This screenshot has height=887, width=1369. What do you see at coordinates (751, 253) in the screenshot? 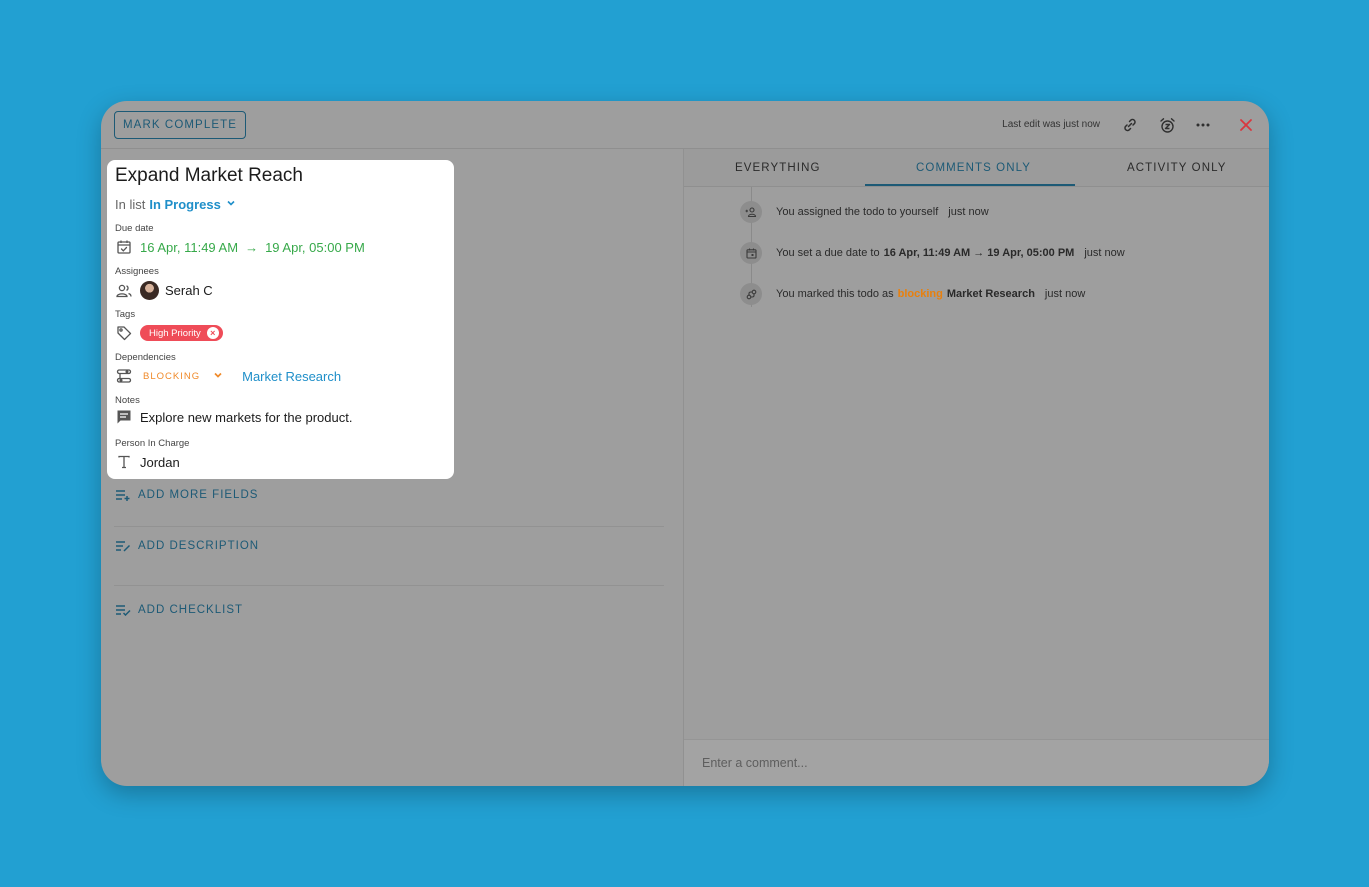
I see `calendar-icon` at bounding box center [751, 253].